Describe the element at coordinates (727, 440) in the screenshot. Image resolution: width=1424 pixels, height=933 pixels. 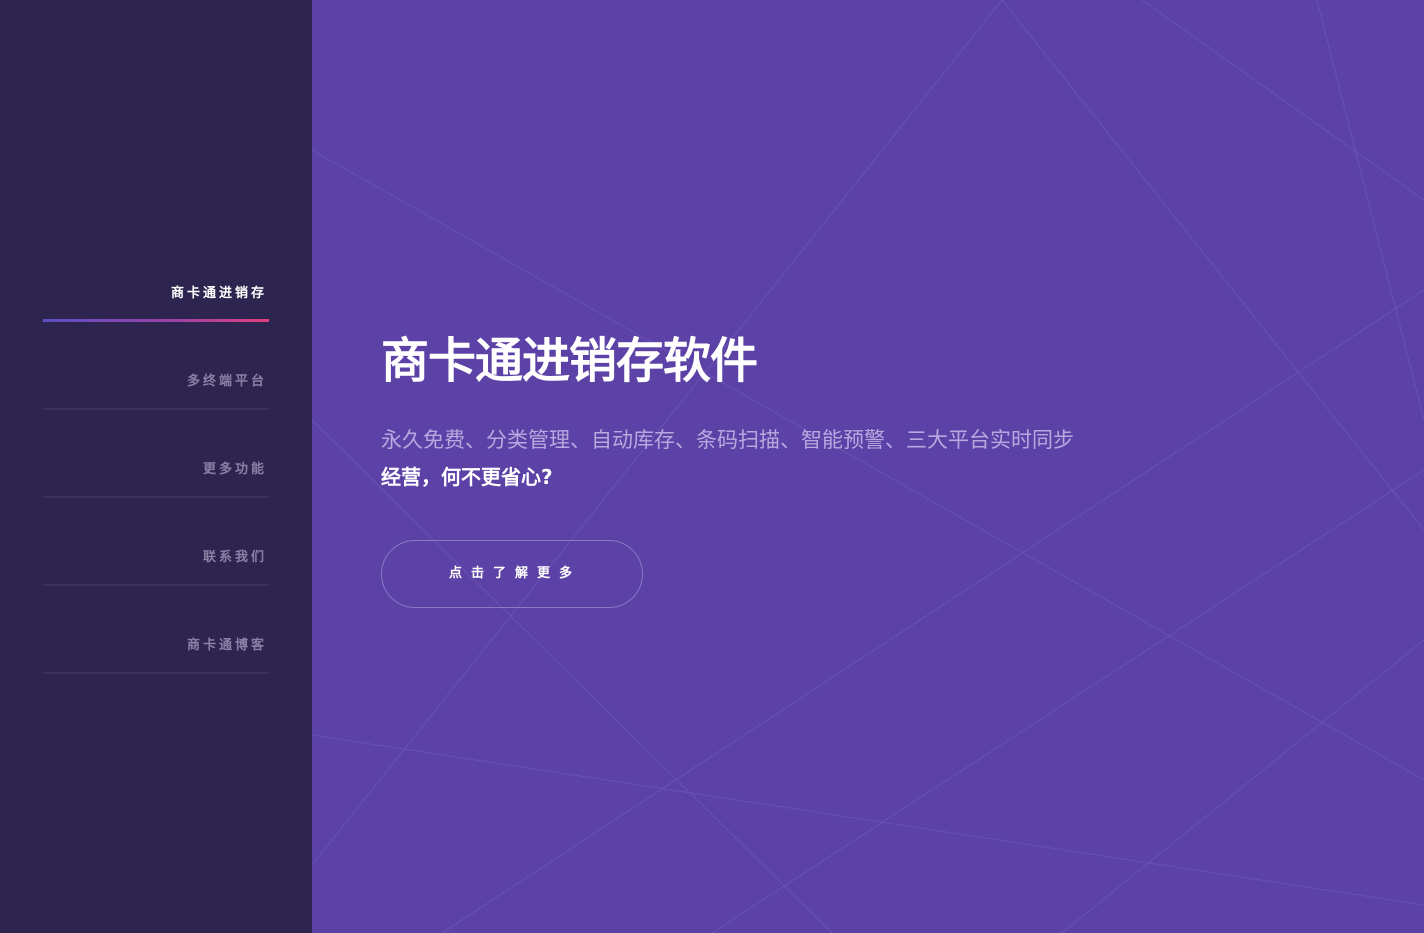
I see `hero-description: 永久免费、分类管理、自动库存、条码扫描、智能预警、三大平台实时同步` at that location.